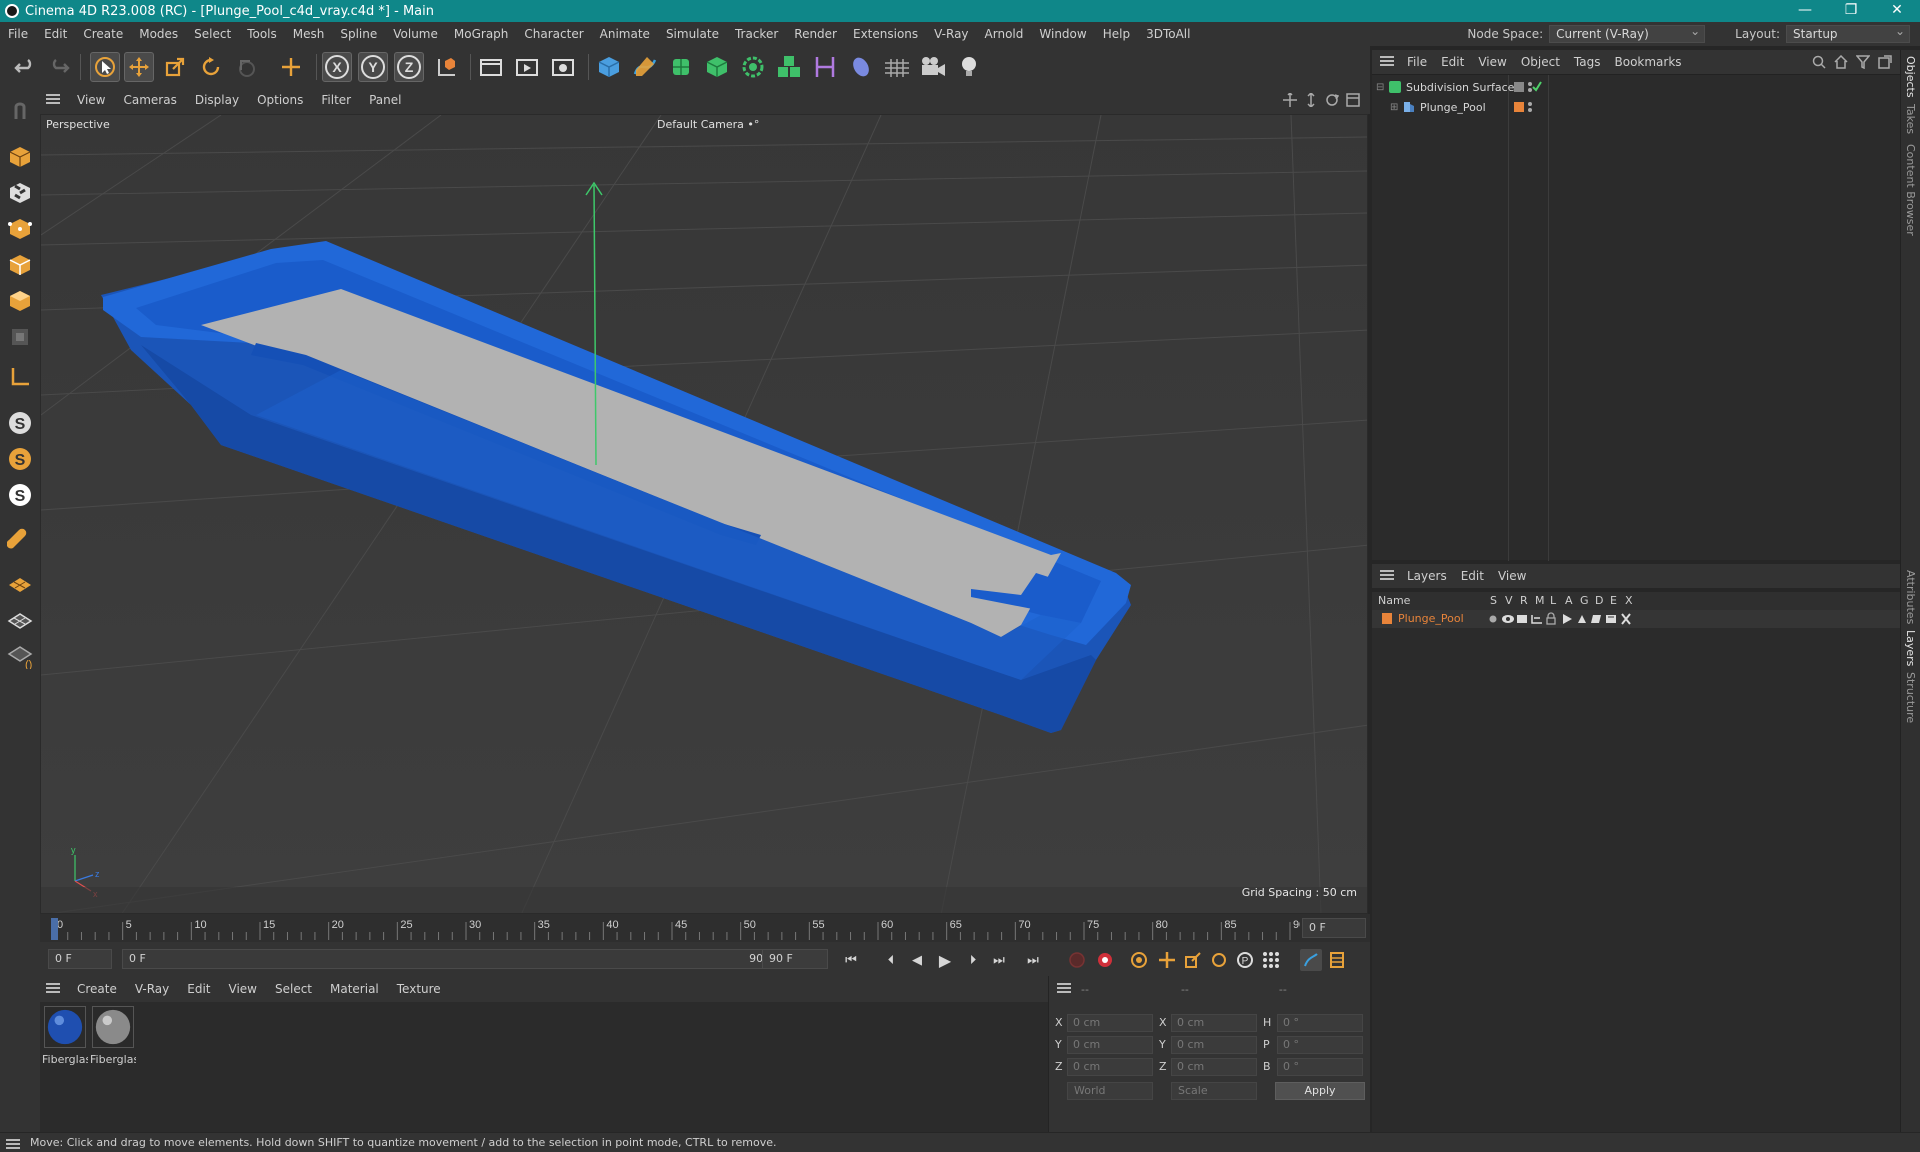 This screenshot has height=1152, width=1920. I want to click on record-active-icon, so click(1077, 960).